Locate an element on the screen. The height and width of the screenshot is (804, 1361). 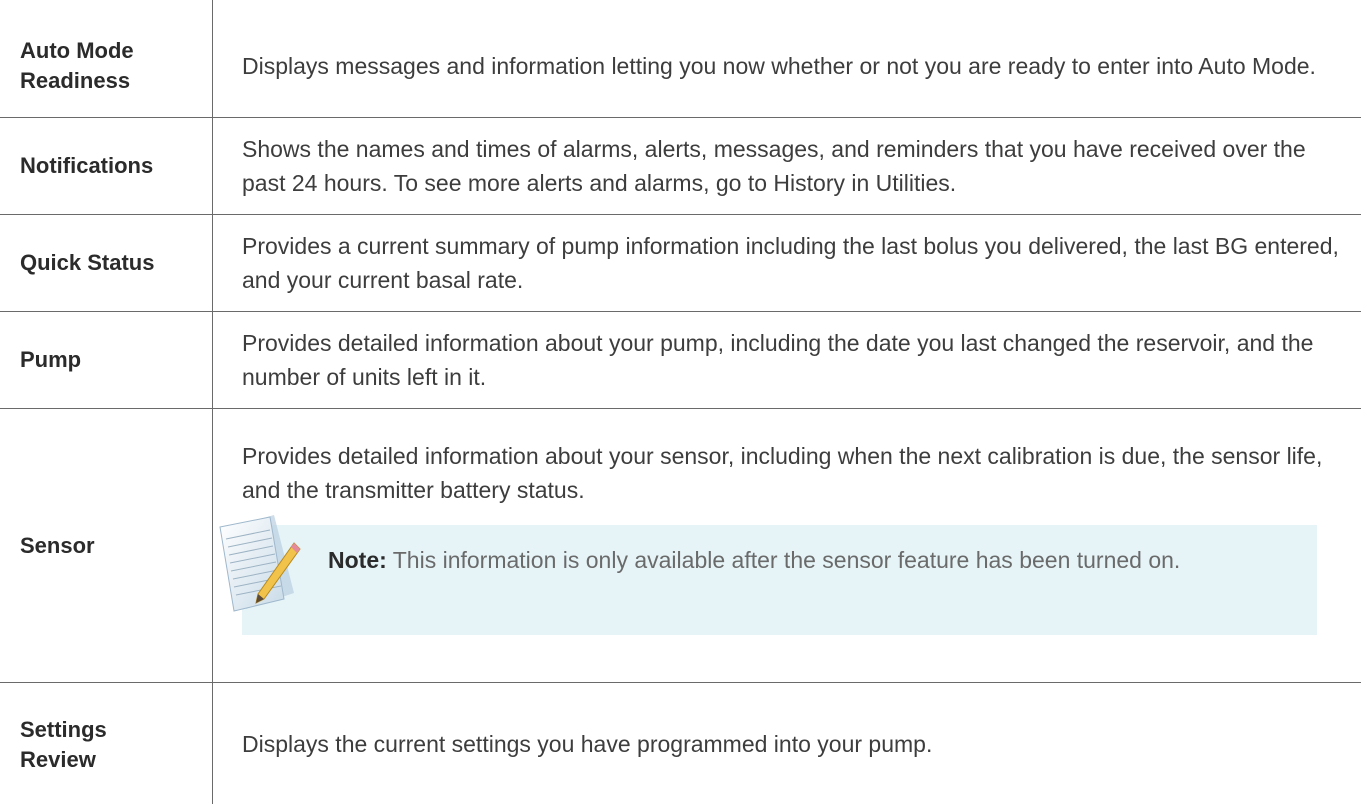
row-term: Auto Mode Readiness is located at coordinates (106, 58).